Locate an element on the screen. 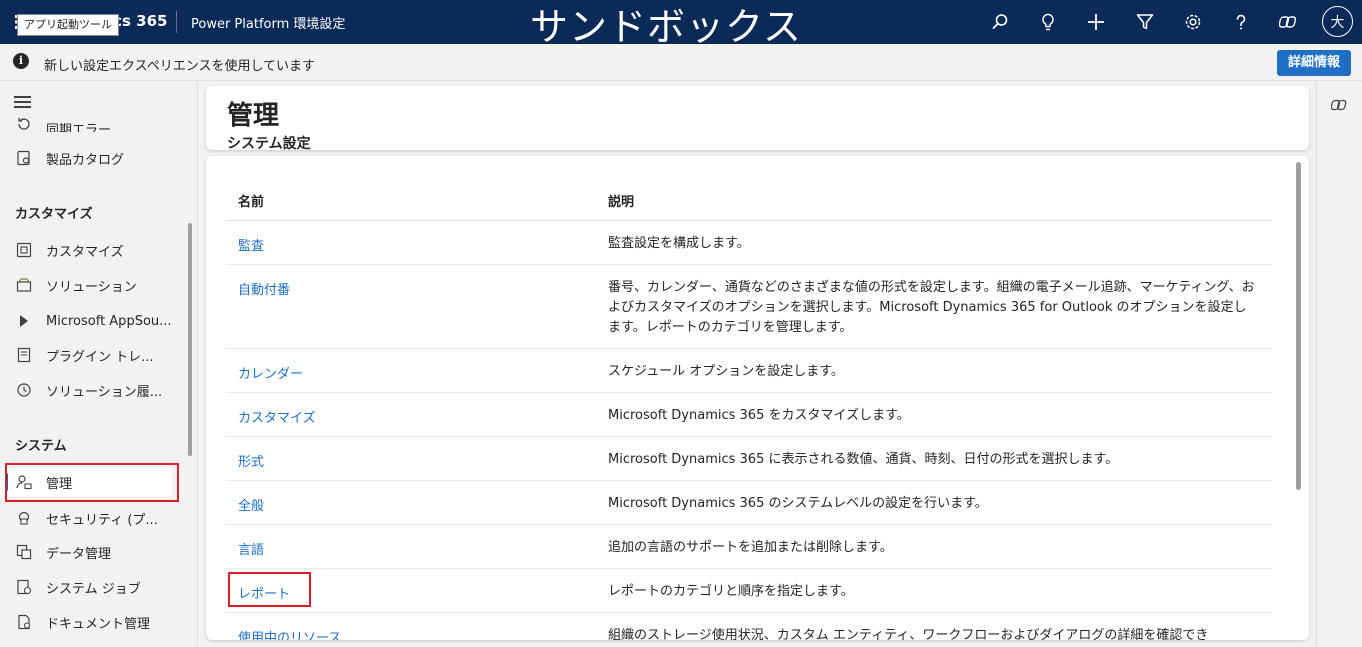 This screenshot has height=647, width=1362. setting-link-calendar: カレンダー is located at coordinates (270, 372).